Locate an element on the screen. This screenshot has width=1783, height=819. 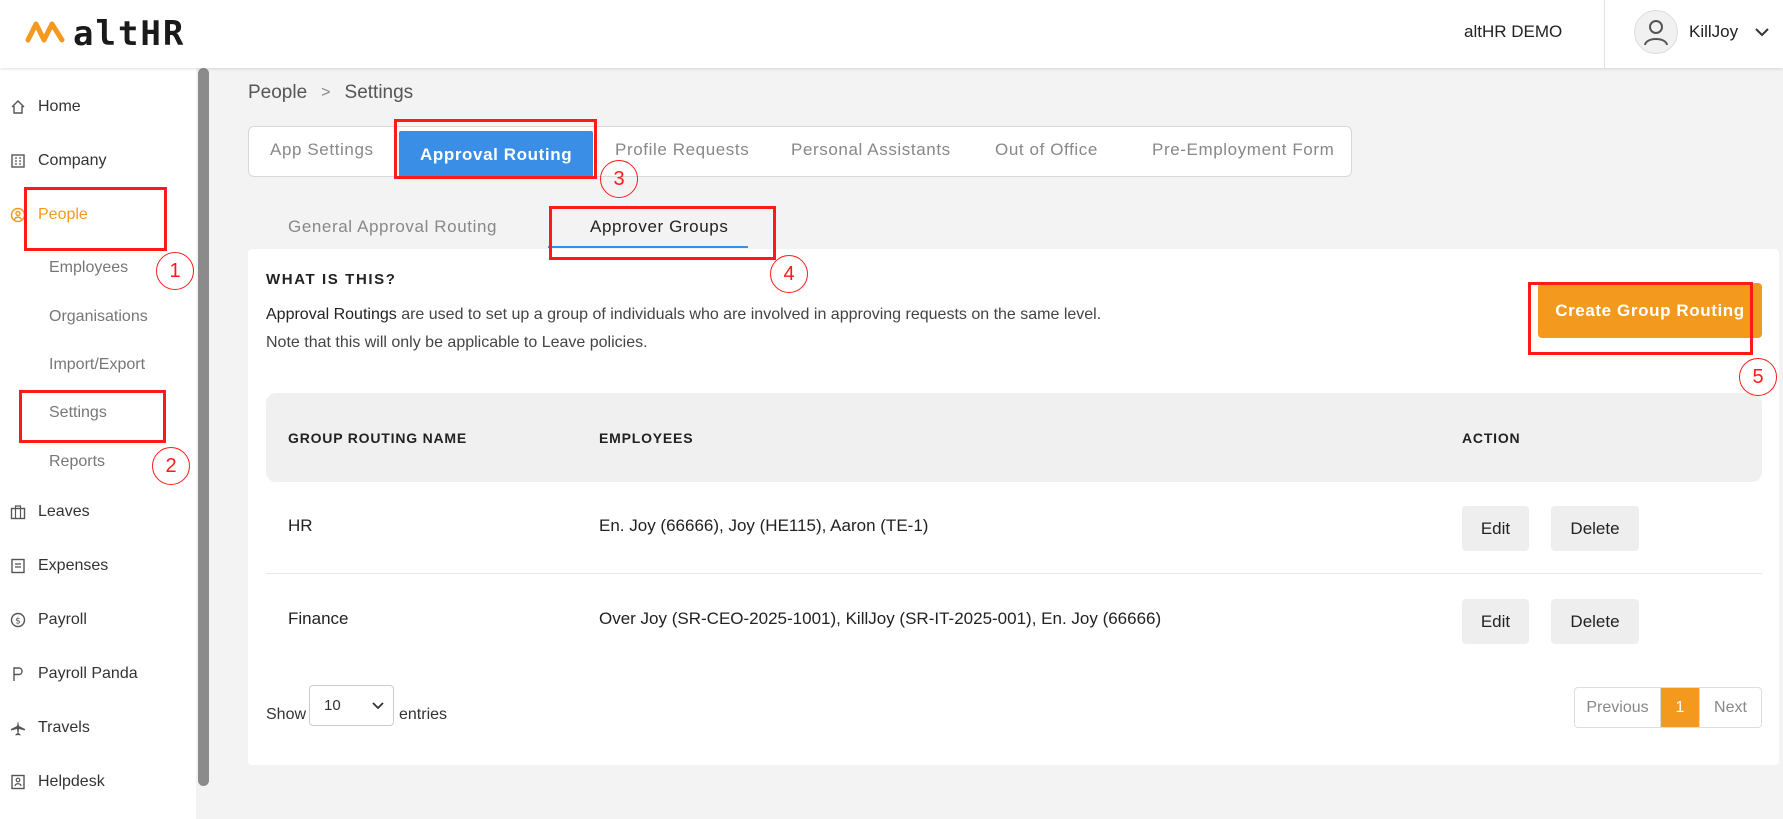
annotation-box-approval-routing is located at coordinates (495, 149).